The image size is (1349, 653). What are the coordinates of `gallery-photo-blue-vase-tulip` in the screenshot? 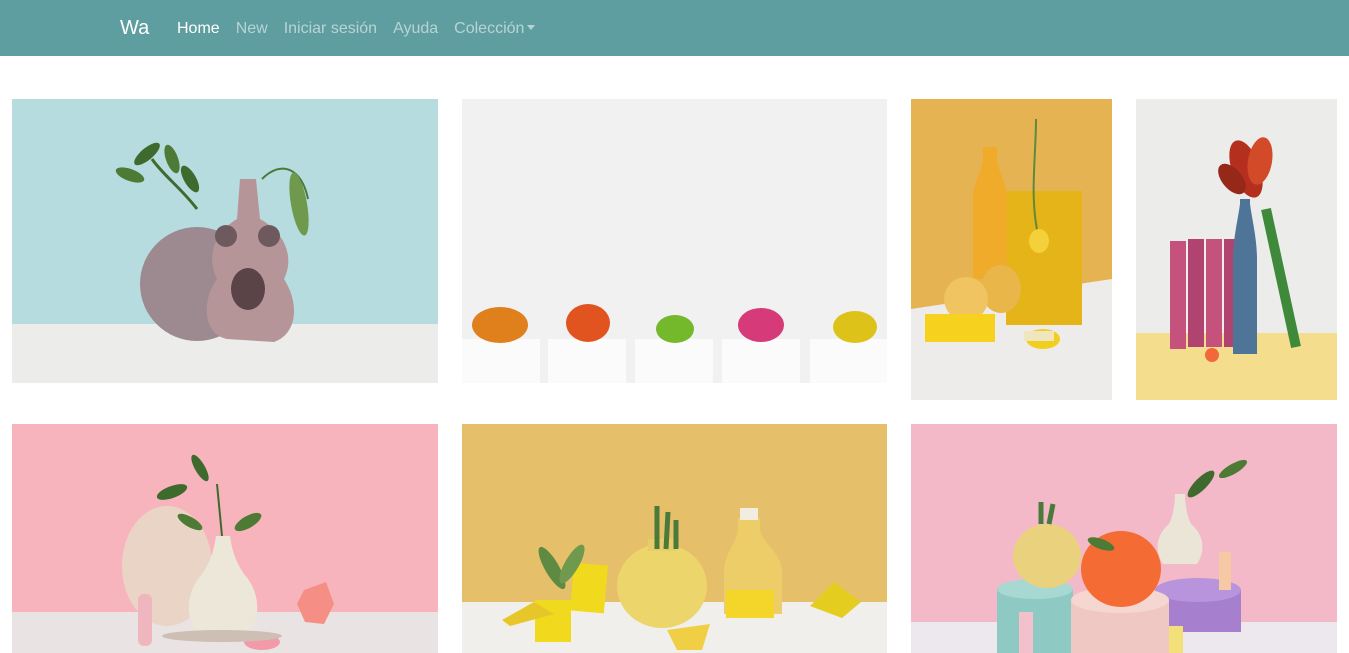 It's located at (1236, 249).